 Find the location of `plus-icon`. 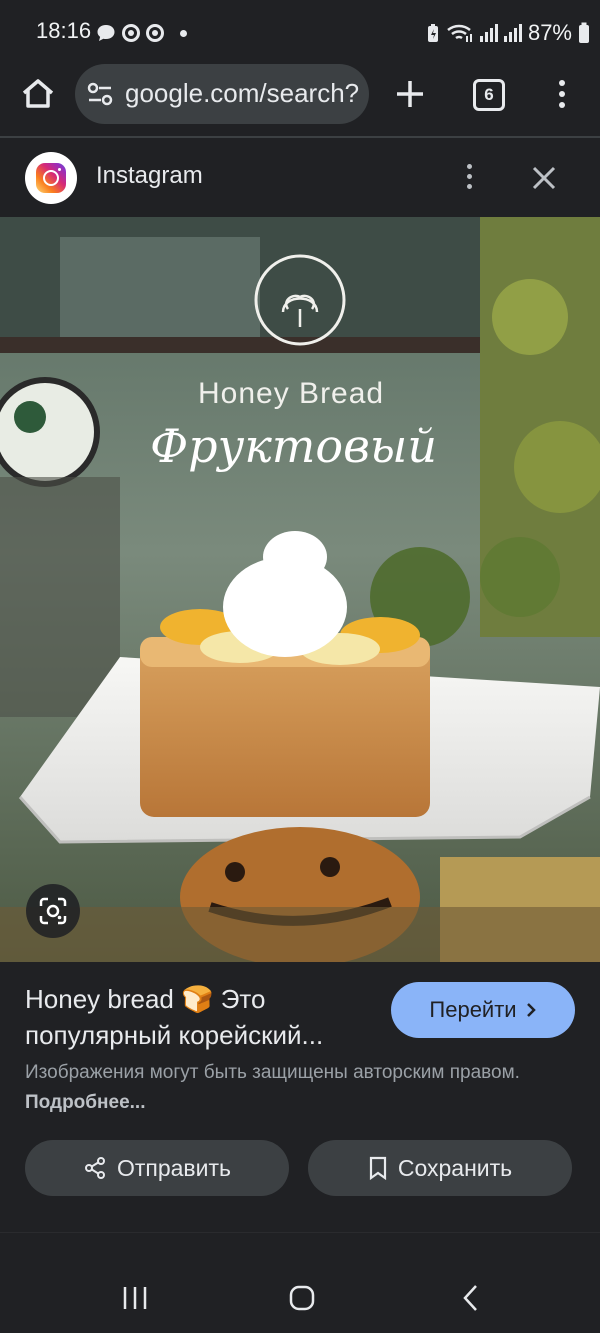

plus-icon is located at coordinates (410, 94).